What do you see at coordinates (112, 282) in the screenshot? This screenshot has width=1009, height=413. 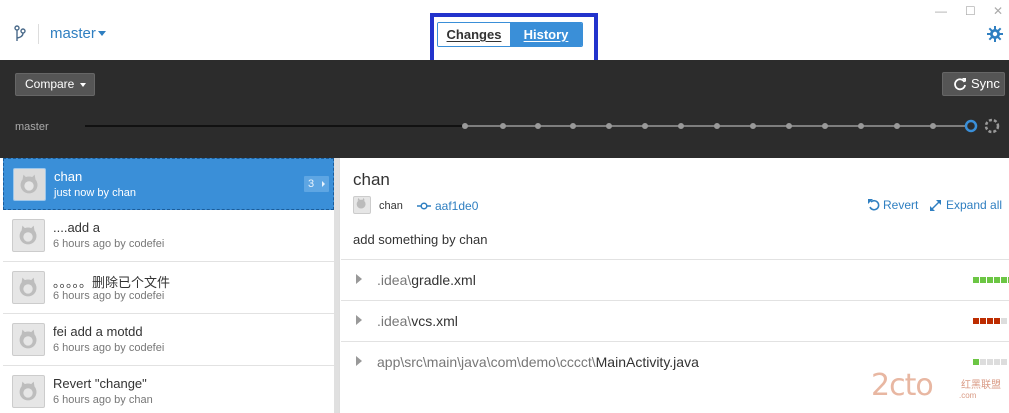 I see `commit-item-title: 。。。。。删除已个文件` at bounding box center [112, 282].